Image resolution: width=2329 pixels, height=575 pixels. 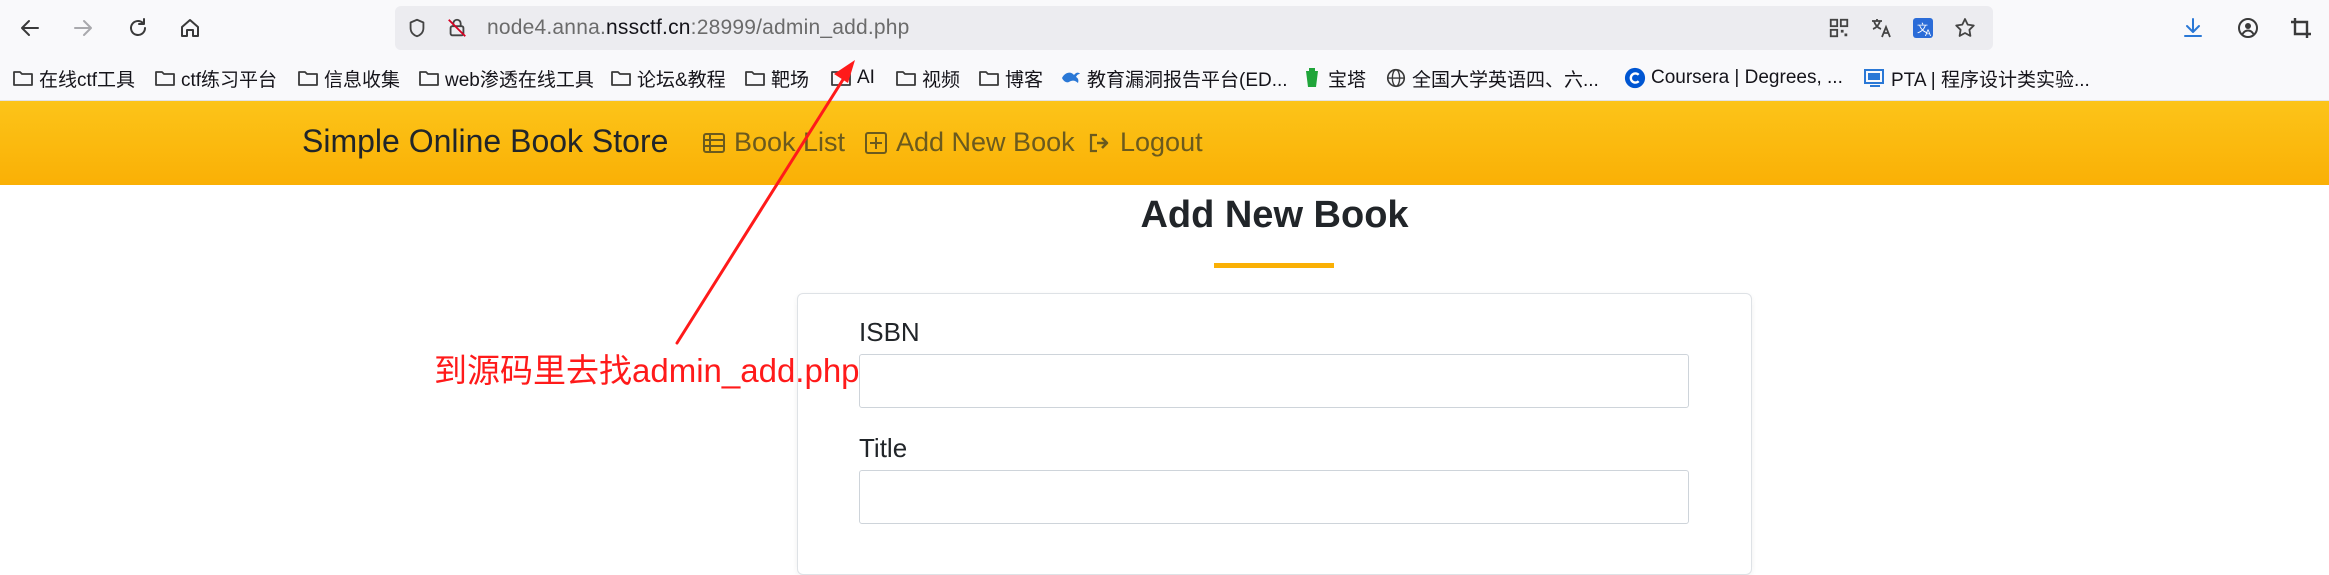 I want to click on bookmark-folder: 视频, so click(x=927, y=78).